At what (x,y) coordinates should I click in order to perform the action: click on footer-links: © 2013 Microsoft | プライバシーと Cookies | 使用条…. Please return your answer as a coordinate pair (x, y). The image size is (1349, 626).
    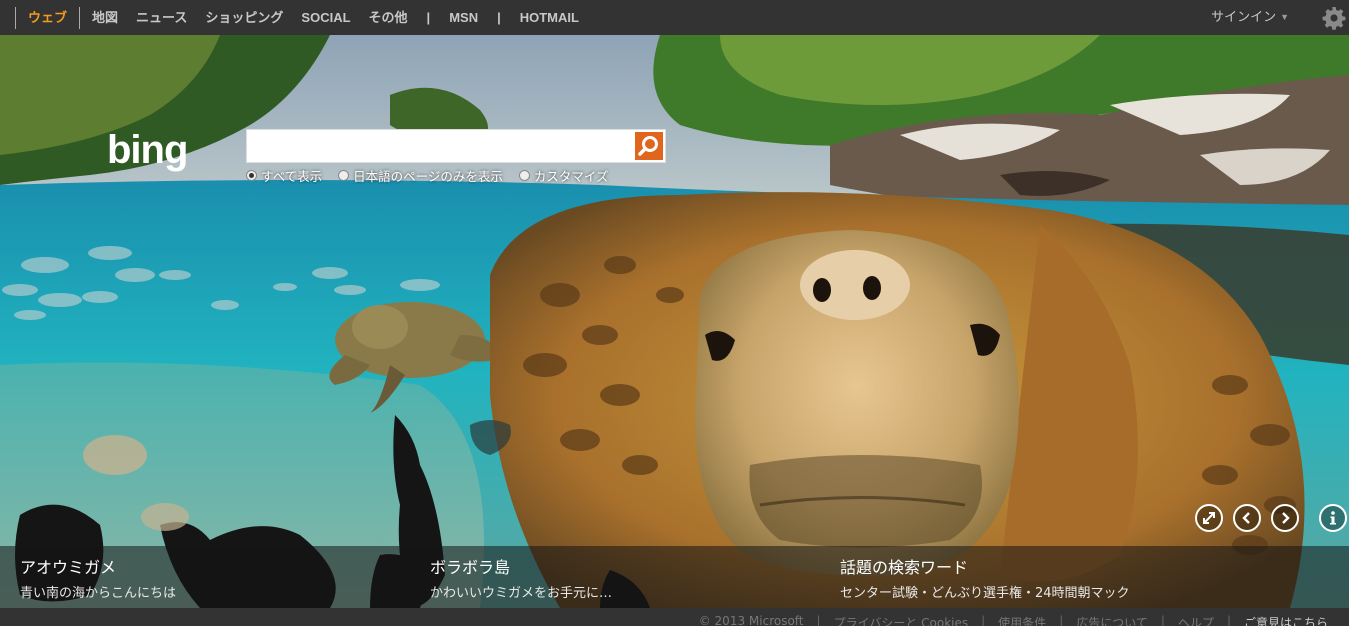
    Looking at the image, I should click on (1013, 620).